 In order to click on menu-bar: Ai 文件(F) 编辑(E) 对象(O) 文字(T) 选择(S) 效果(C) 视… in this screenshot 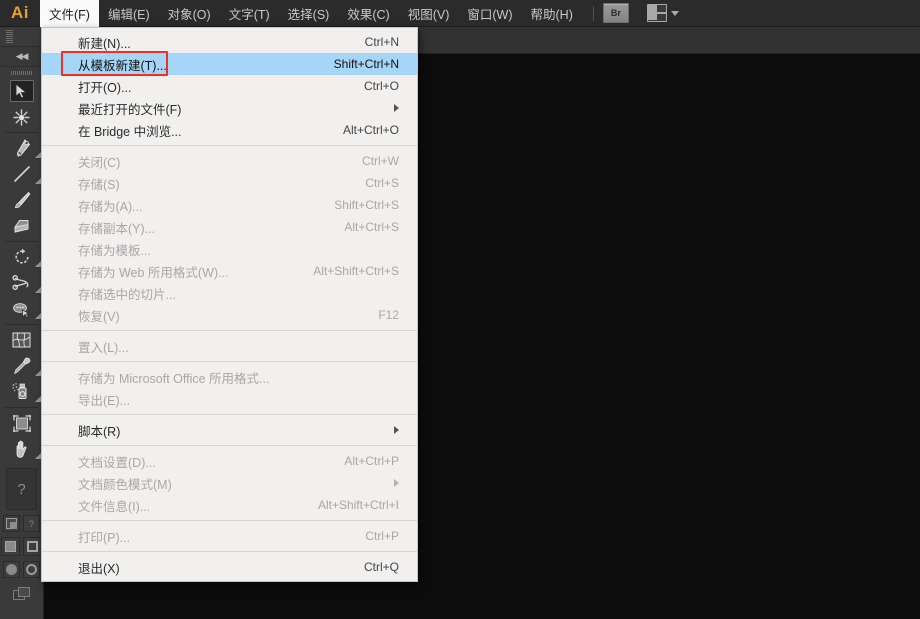, I will do `click(460, 13)`.